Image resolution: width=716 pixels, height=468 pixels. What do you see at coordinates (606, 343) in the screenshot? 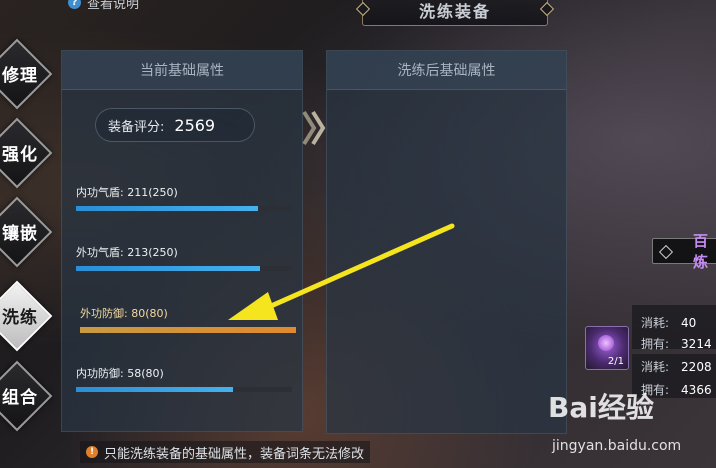
I see `gem-icon` at bounding box center [606, 343].